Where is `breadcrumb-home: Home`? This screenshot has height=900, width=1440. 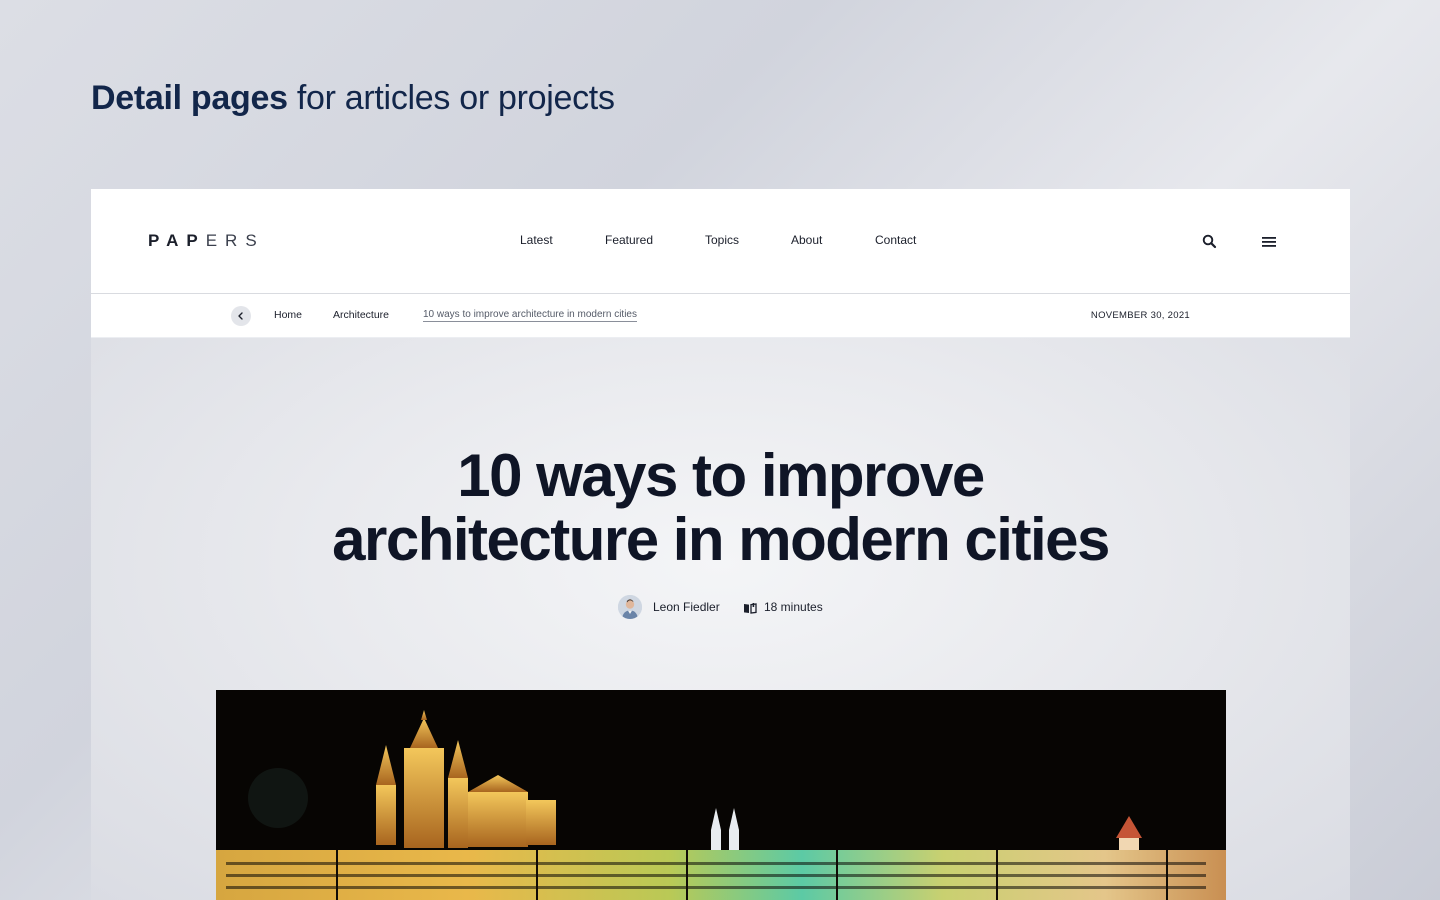
breadcrumb-home: Home is located at coordinates (288, 315).